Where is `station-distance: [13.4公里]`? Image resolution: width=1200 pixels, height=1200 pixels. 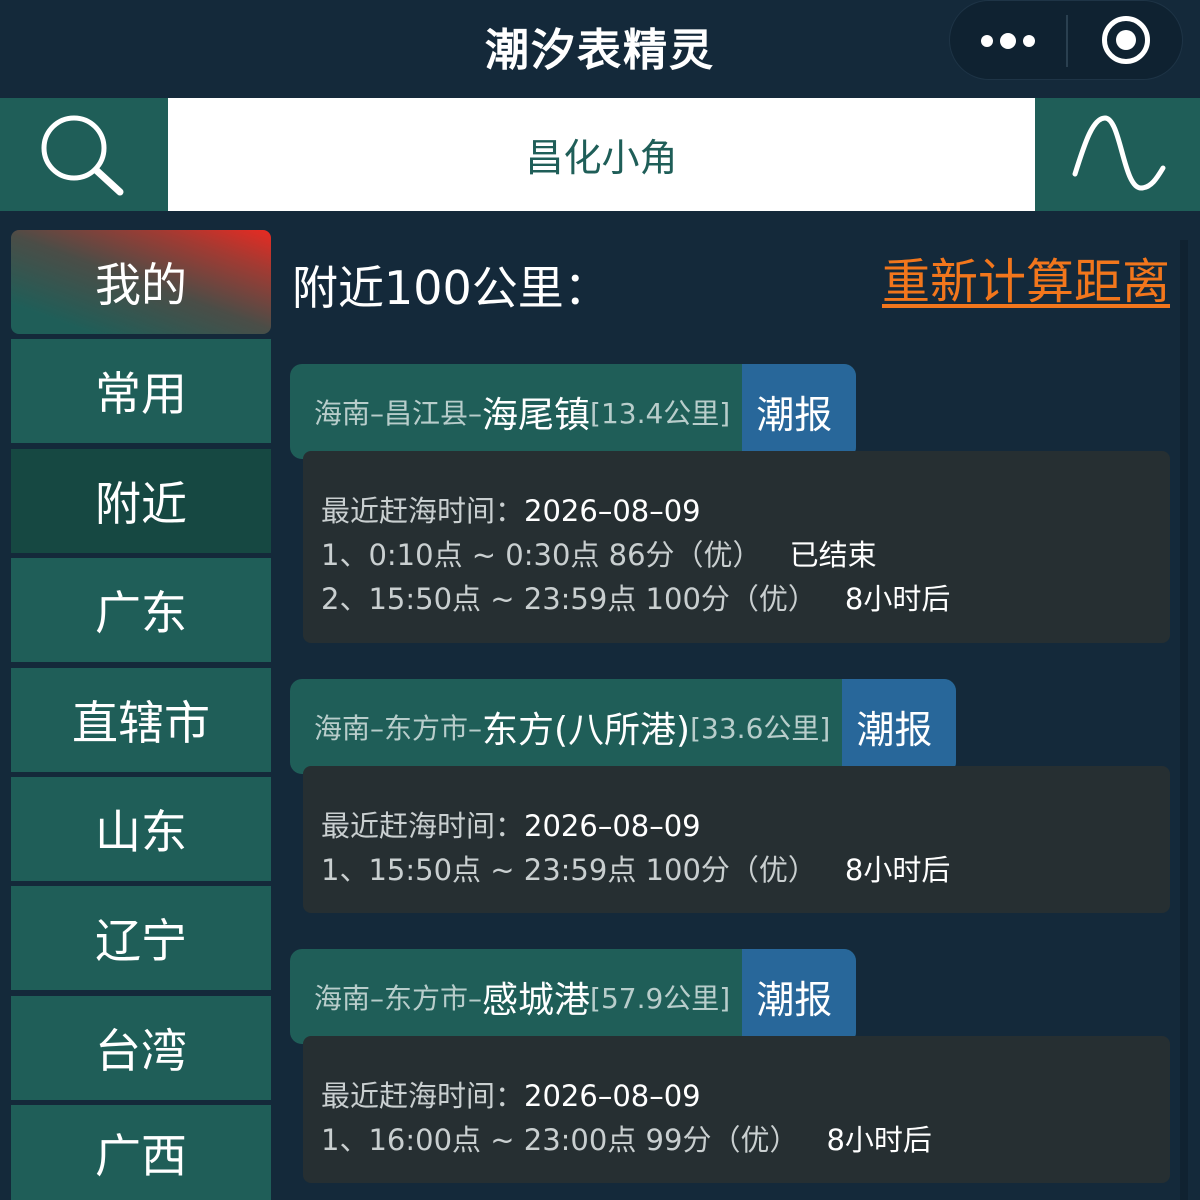
station-distance: [13.4公里] is located at coordinates (660, 413).